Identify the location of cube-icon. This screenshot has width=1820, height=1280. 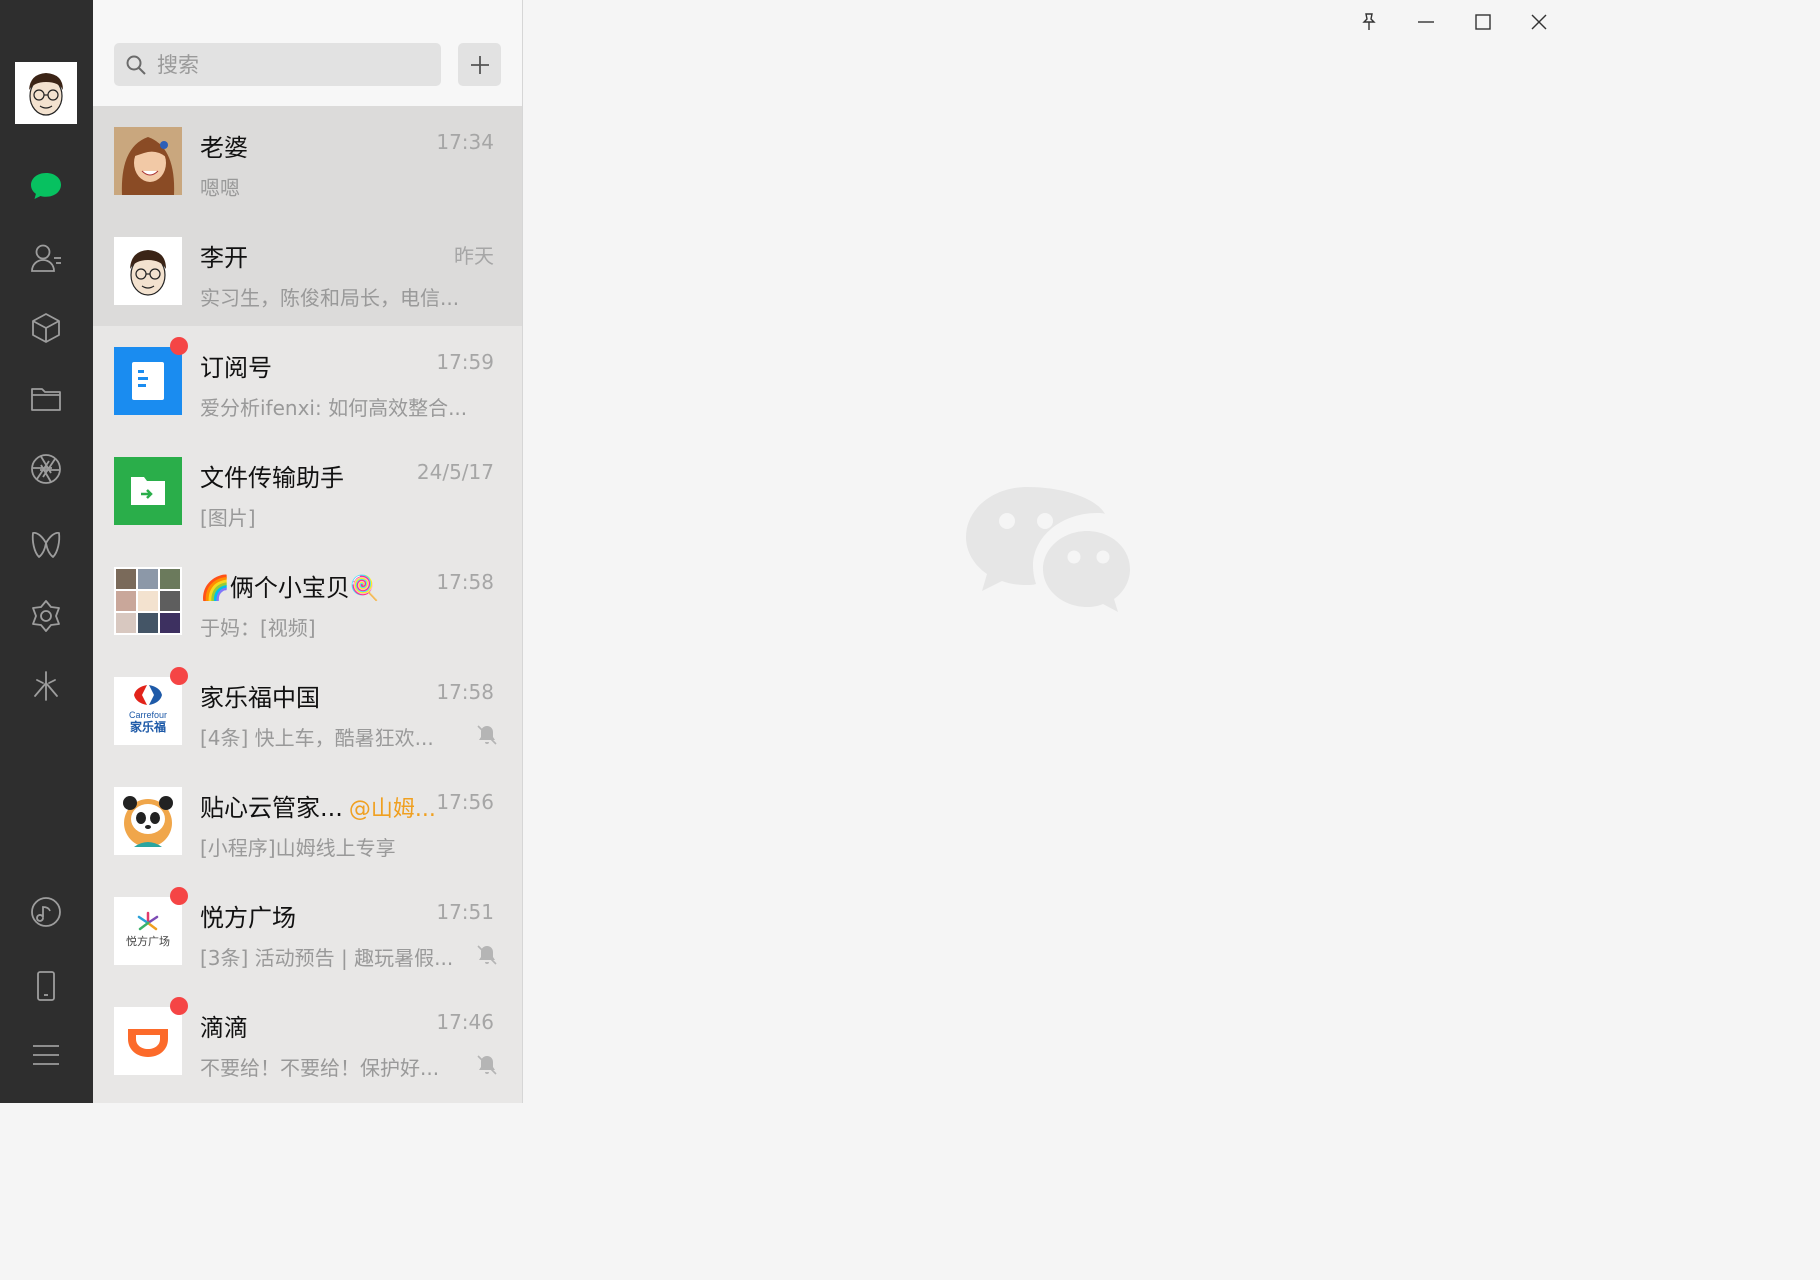
(46, 328).